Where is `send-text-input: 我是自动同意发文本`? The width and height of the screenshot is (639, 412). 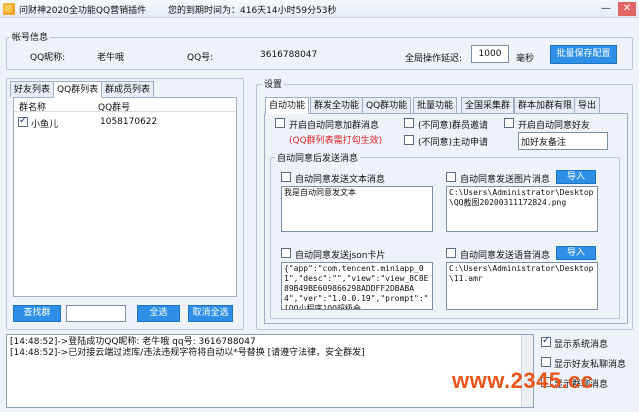
send-text-input: 我是自动同意发文本 is located at coordinates (357, 209).